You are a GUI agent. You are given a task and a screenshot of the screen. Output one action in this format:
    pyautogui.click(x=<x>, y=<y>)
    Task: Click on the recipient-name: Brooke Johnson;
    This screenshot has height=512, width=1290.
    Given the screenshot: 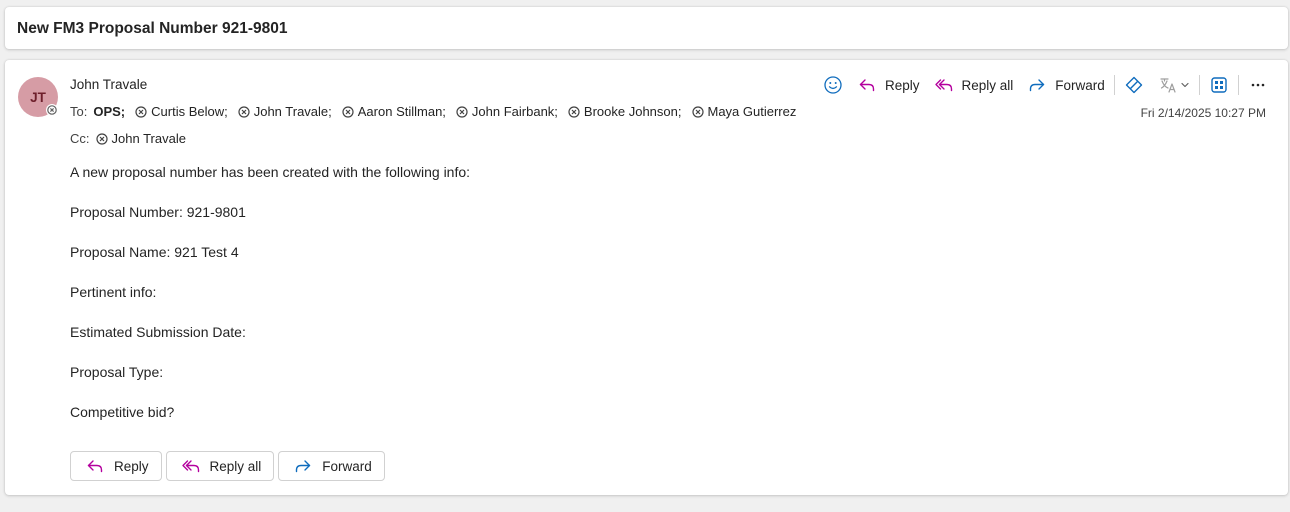 What is the action you would take?
    pyautogui.click(x=632, y=111)
    